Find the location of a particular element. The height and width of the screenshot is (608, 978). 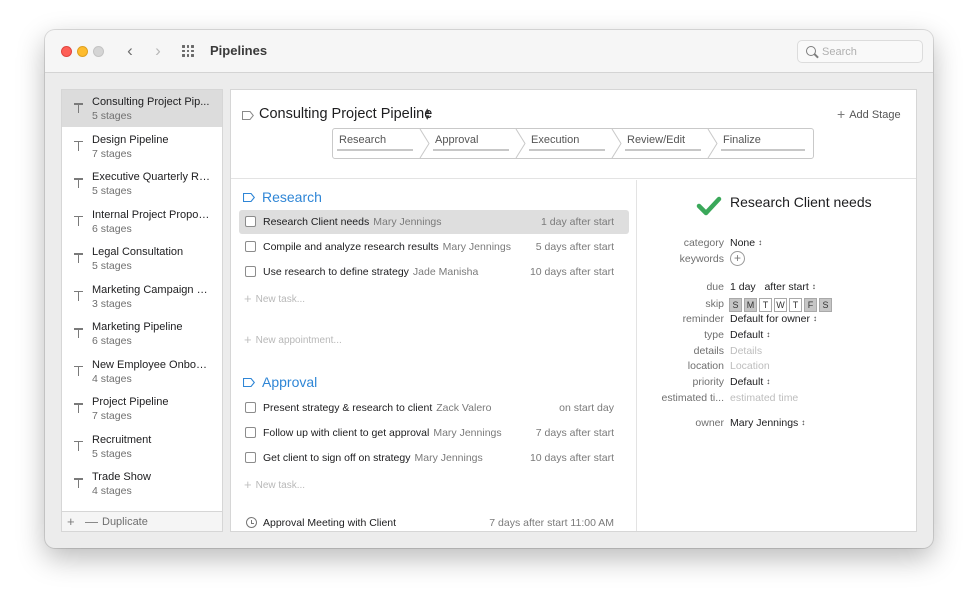

task-owner: Zack Valero is located at coordinates (464, 408).